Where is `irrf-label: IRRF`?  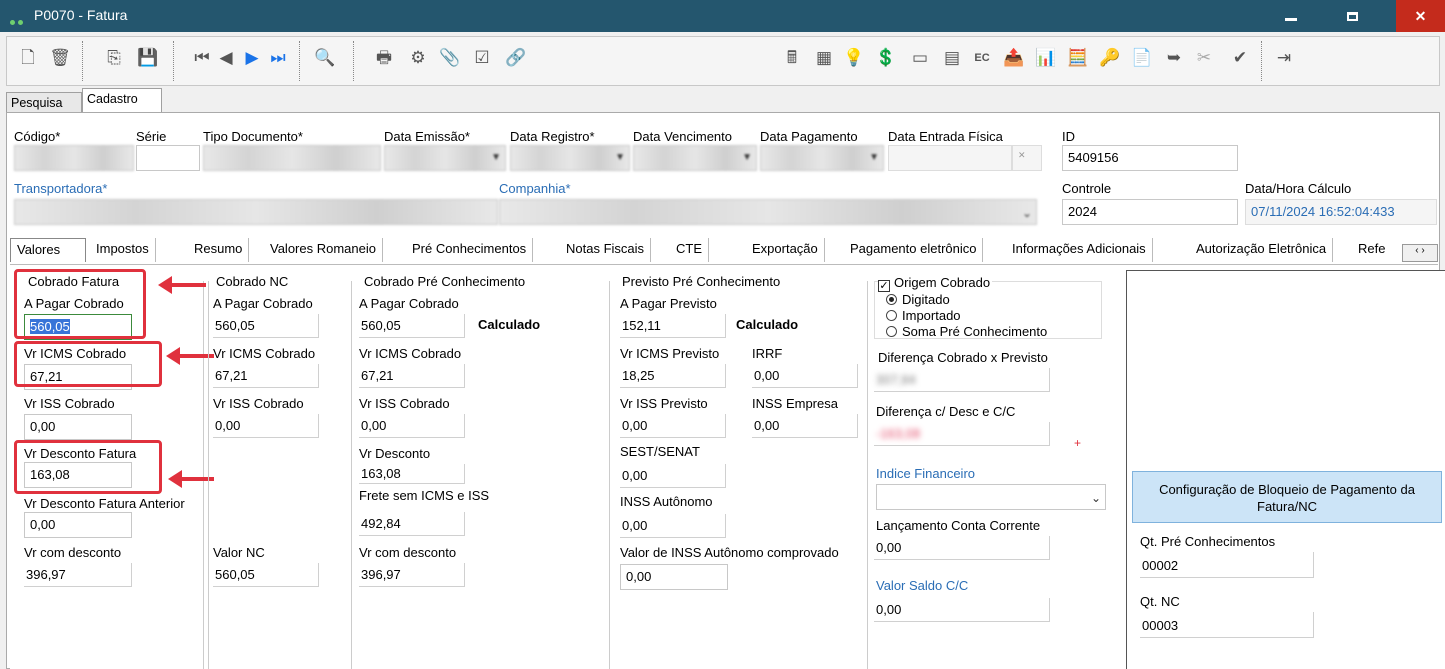
irrf-label: IRRF is located at coordinates (767, 353).